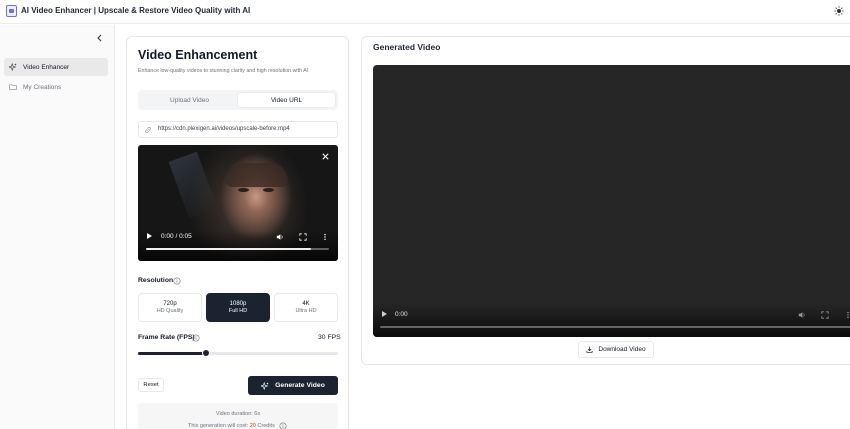 Image resolution: width=850 pixels, height=429 pixels. What do you see at coordinates (148, 130) in the screenshot?
I see `link-icon` at bounding box center [148, 130].